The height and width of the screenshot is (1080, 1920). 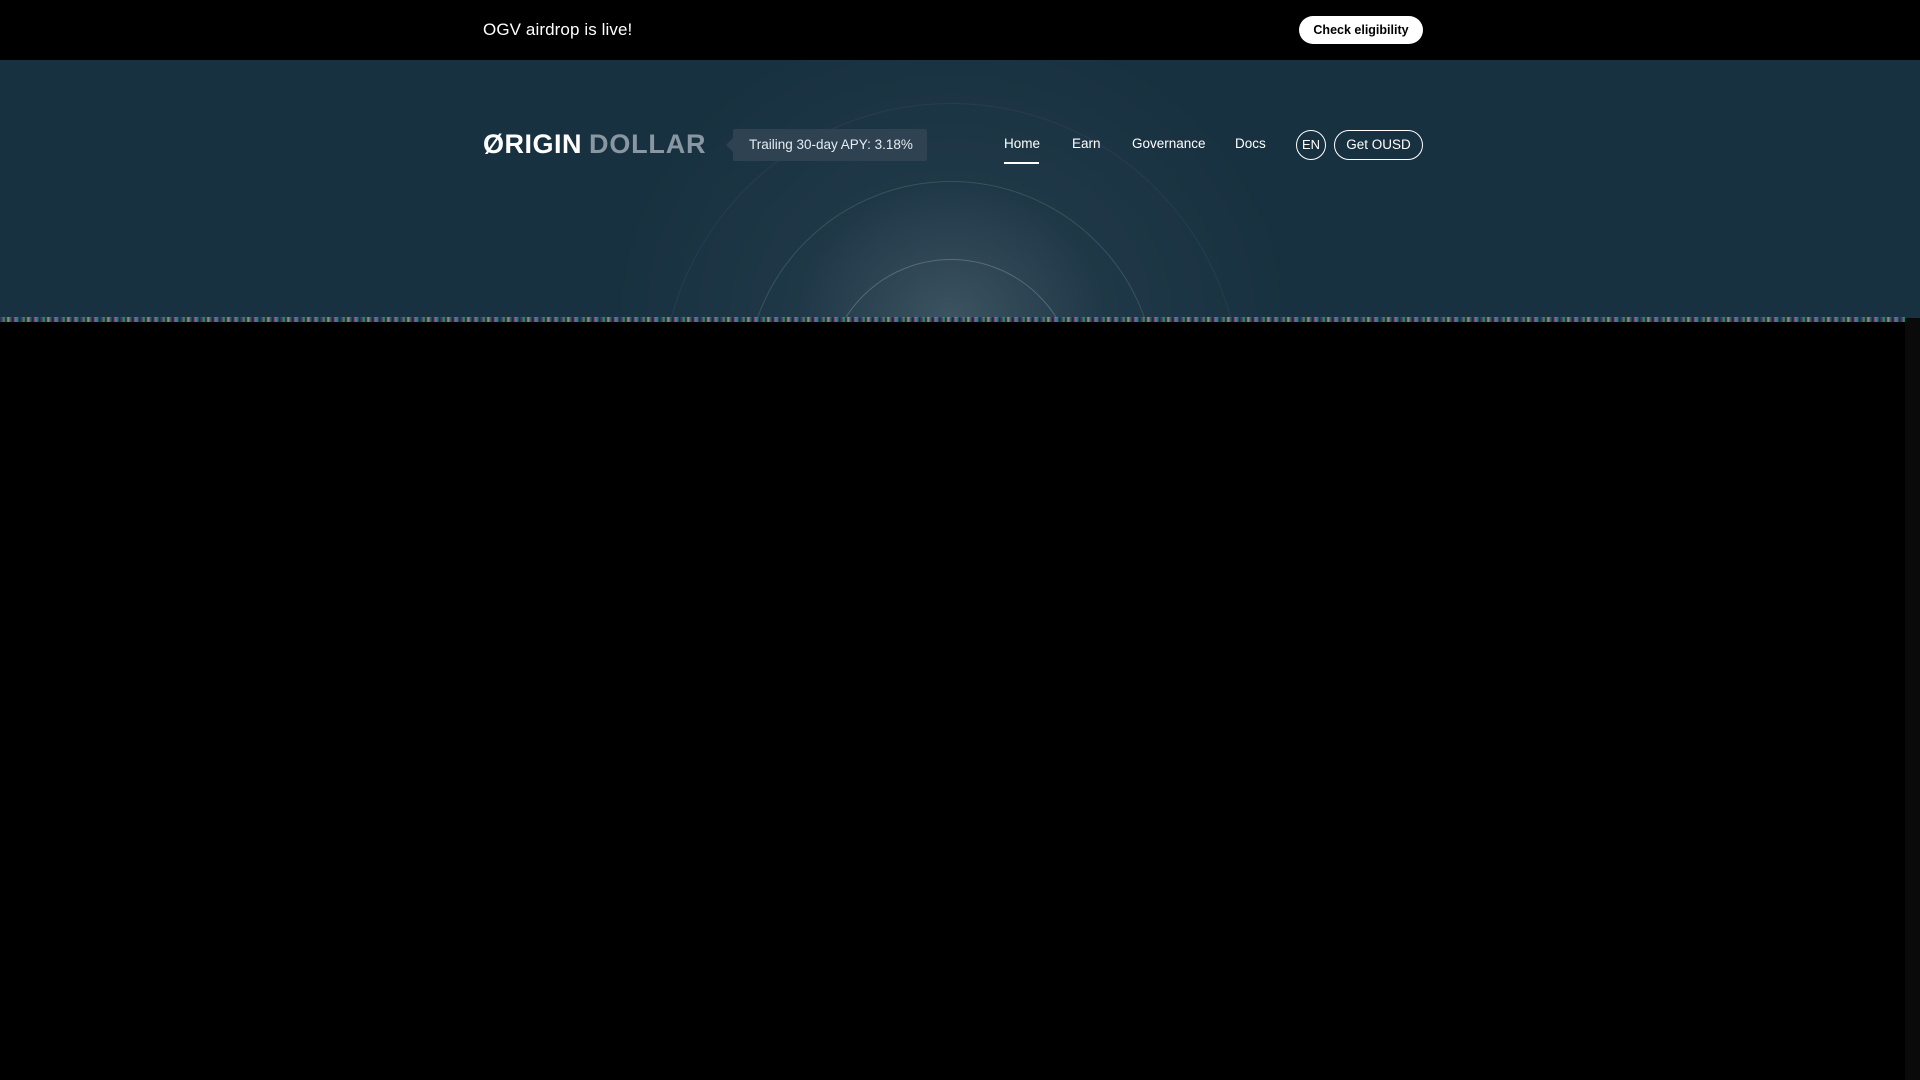 I want to click on apy-badge-pointer, so click(x=729, y=145).